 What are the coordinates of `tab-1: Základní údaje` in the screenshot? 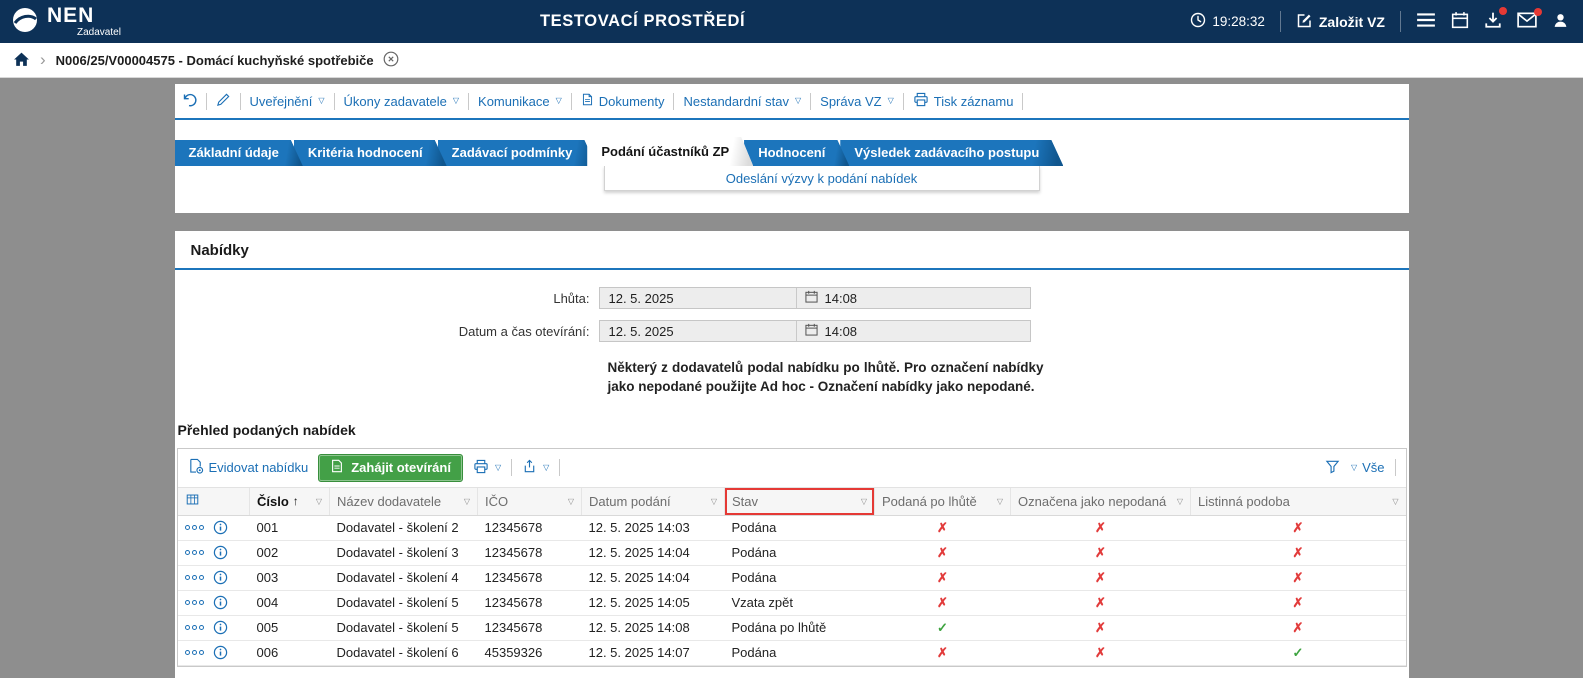 It's located at (239, 153).